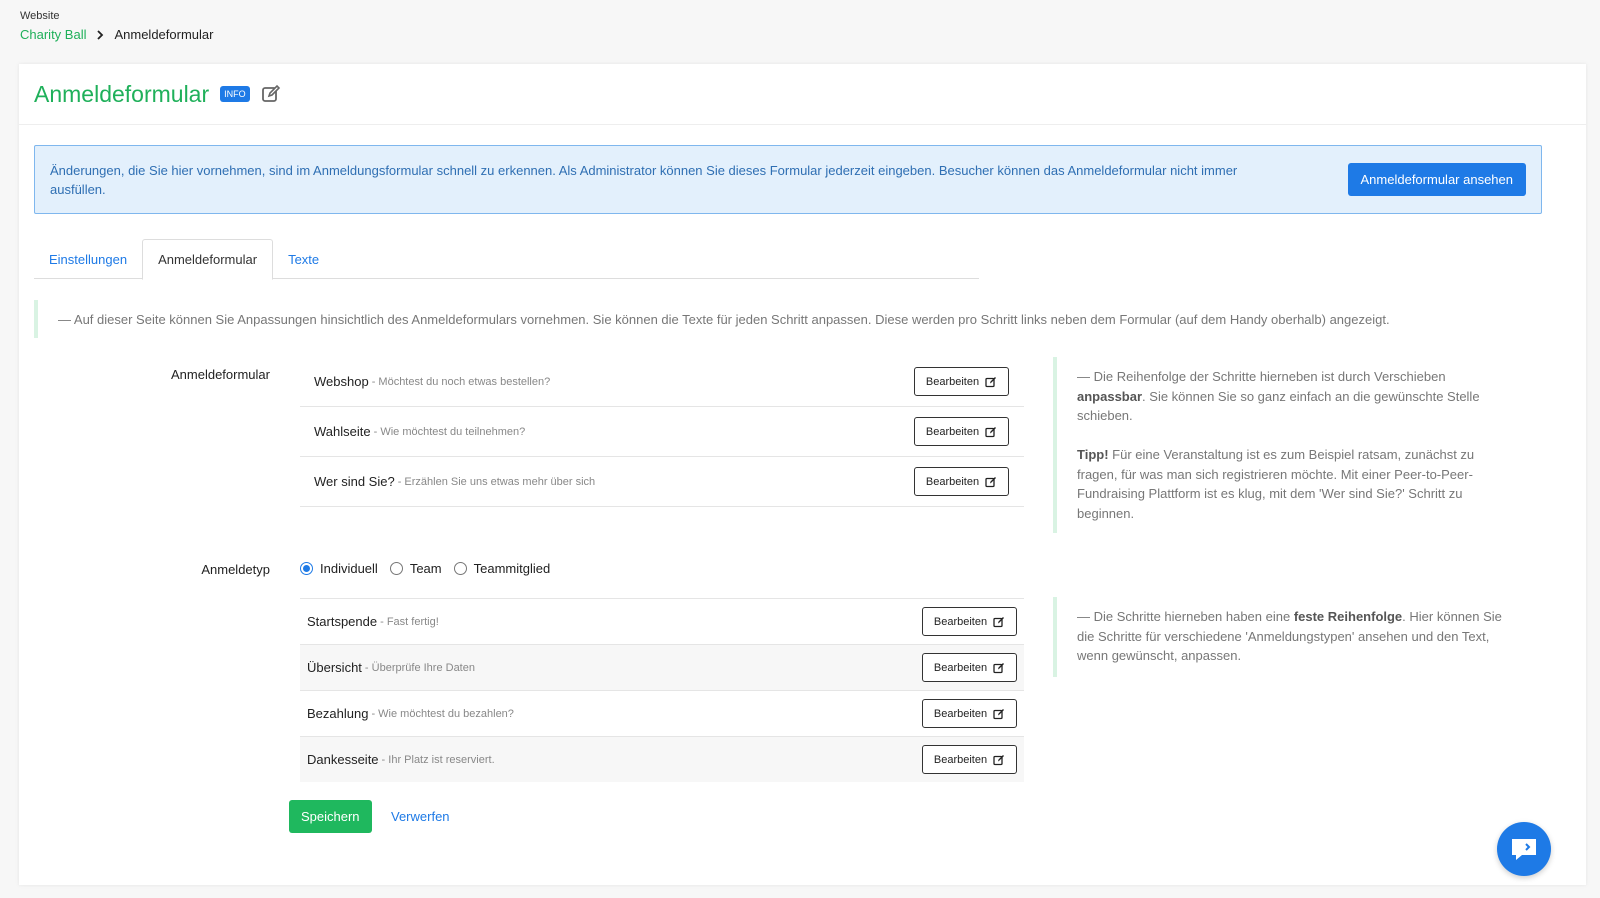 The width and height of the screenshot is (1600, 898). I want to click on tab-einstellungen: Einstellungen, so click(88, 259).